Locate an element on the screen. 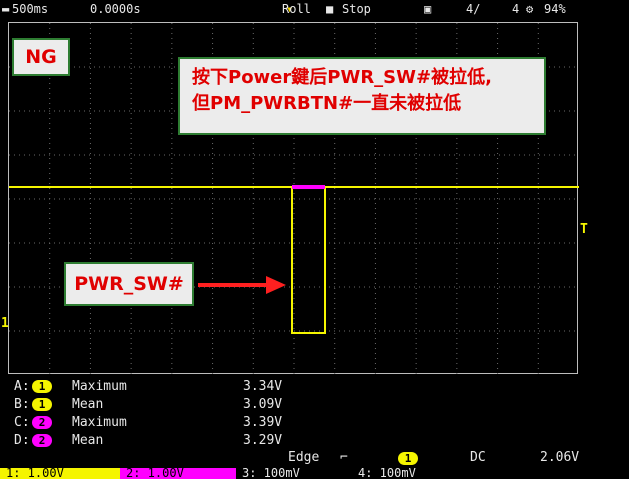 This screenshot has width=629, height=479. memory-icon: ▣ is located at coordinates (428, 9).